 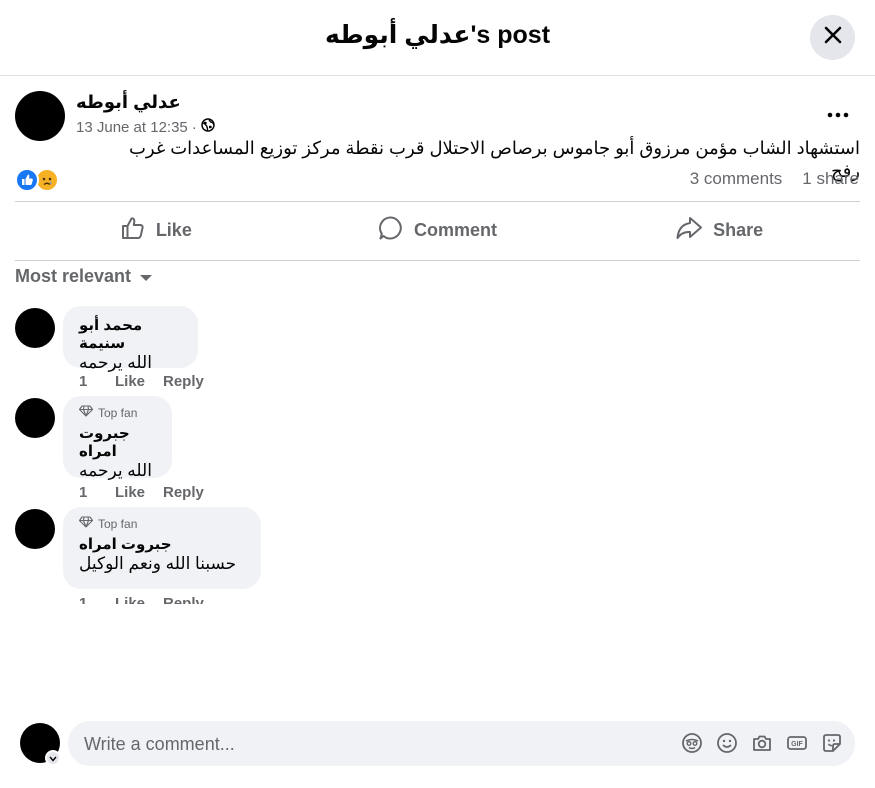 I want to click on caret-down-icon, so click(x=146, y=276).